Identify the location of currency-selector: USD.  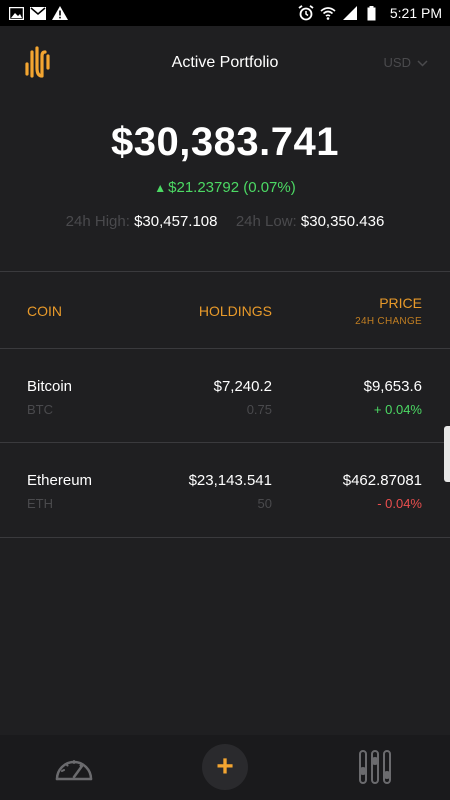
(406, 62).